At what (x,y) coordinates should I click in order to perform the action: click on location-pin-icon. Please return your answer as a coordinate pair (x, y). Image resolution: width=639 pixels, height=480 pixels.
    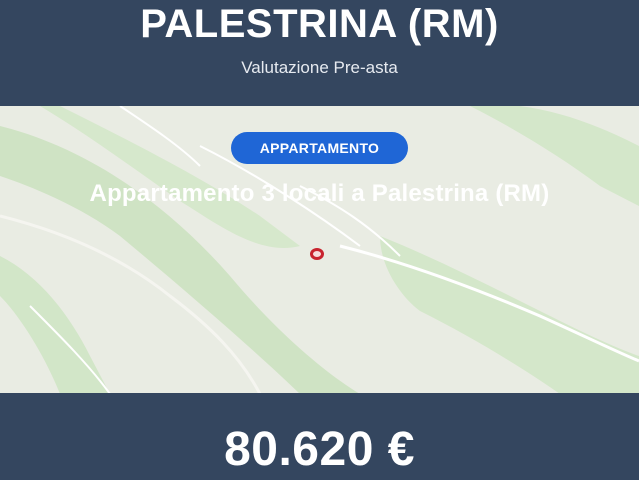
    Looking at the image, I should click on (317, 254).